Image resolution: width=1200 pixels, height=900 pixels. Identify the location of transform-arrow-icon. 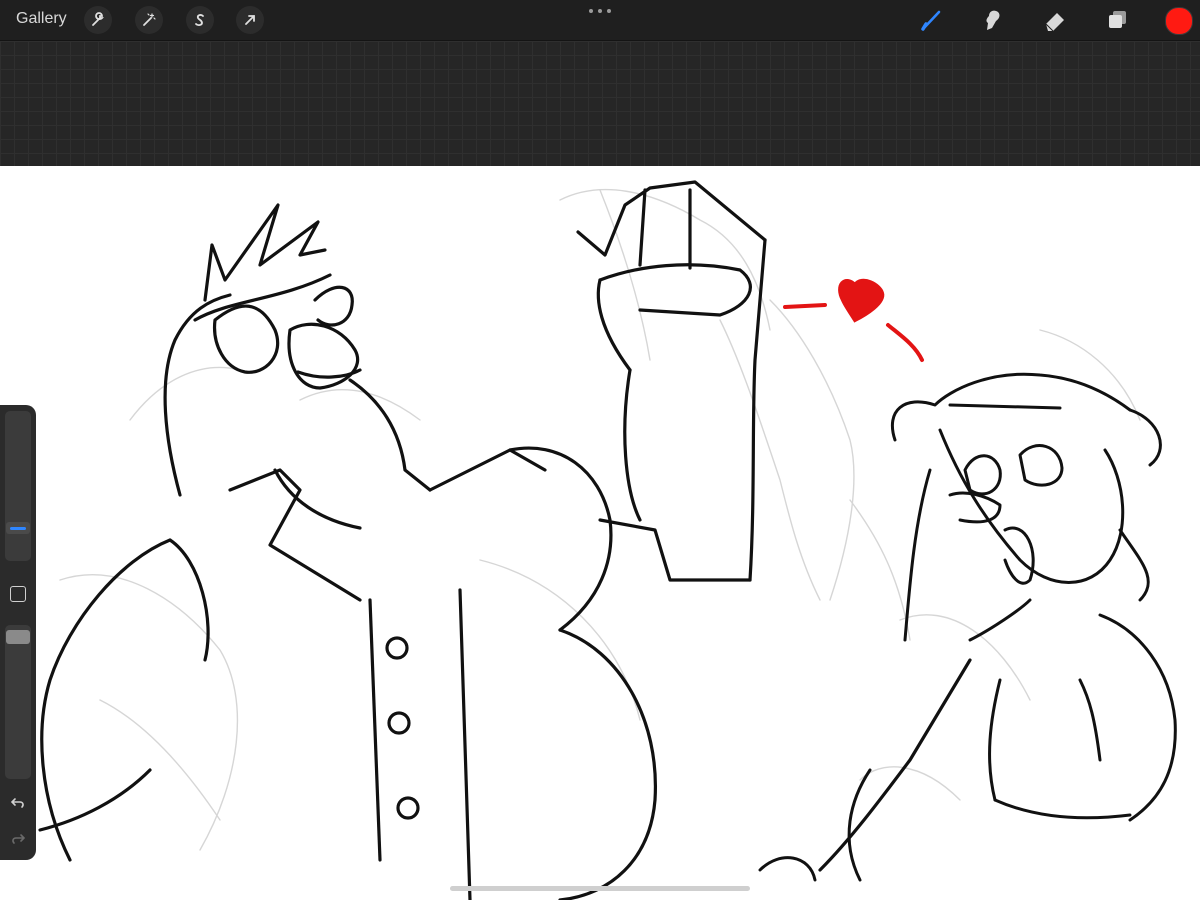
(250, 20).